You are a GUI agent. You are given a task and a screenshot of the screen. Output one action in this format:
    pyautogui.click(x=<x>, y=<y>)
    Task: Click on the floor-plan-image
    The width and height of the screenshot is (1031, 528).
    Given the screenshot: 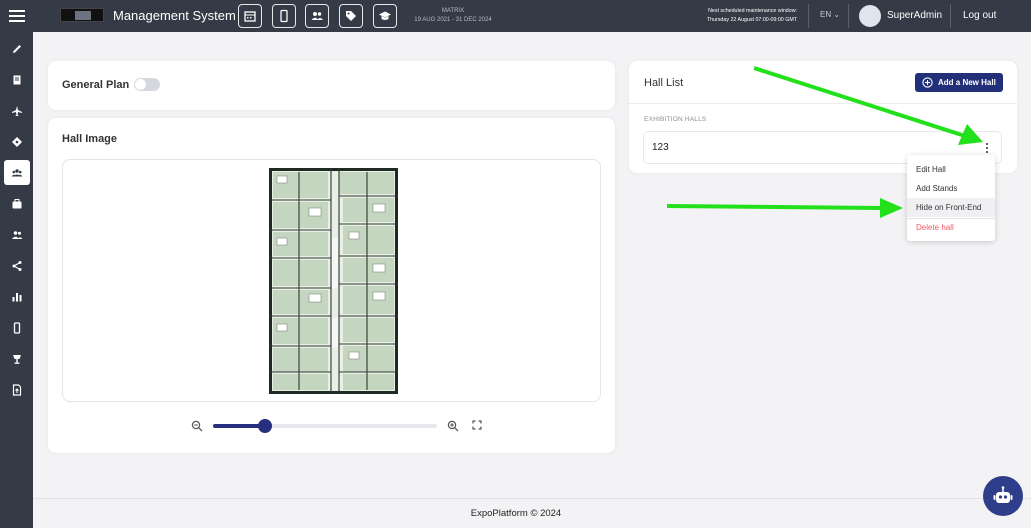 What is the action you would take?
    pyautogui.click(x=333, y=281)
    